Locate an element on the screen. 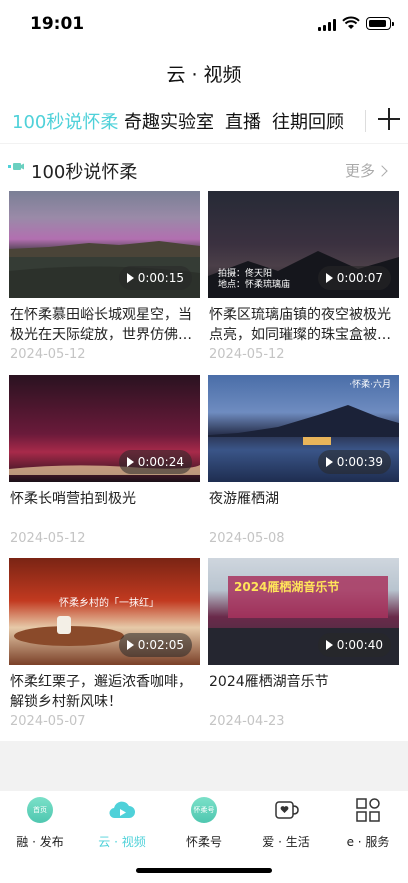 The image size is (408, 883). thumbnail-caption: 2024雁栖湖音乐节 is located at coordinates (287, 587).